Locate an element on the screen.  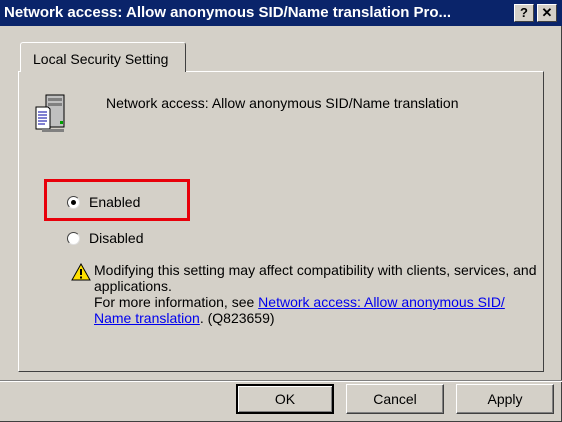
cancel-button: Cancel is located at coordinates (395, 399).